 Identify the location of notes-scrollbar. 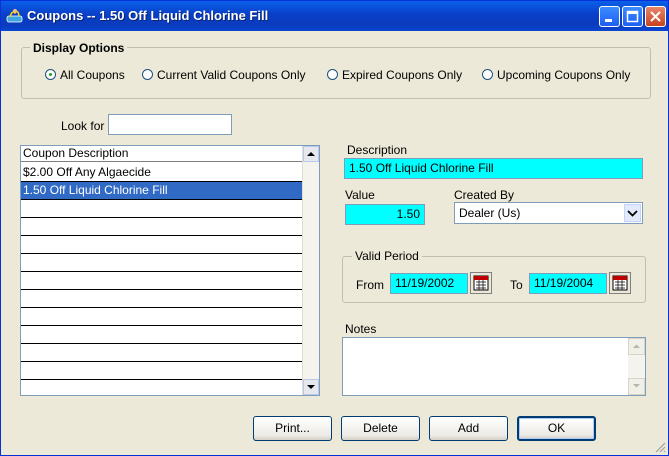
(636, 366).